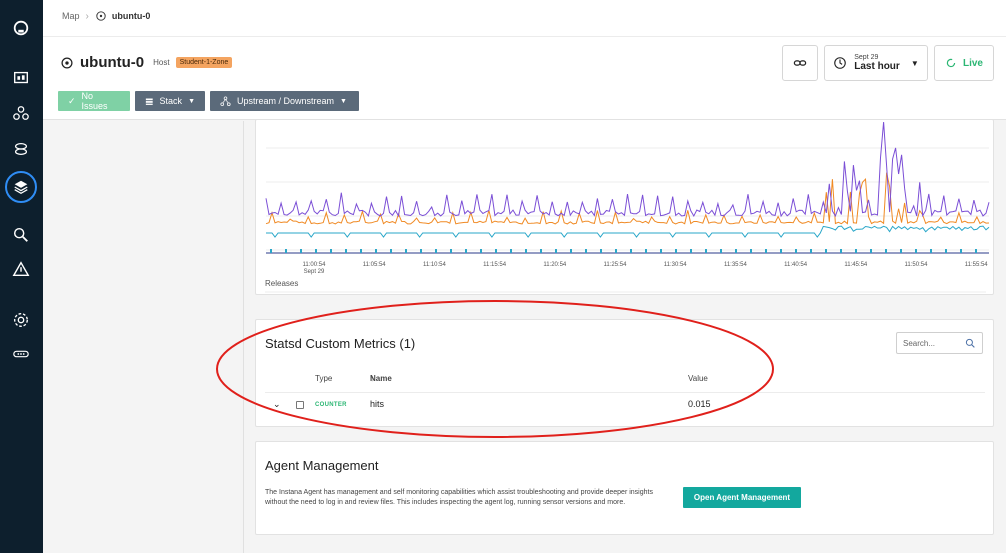 The height and width of the screenshot is (553, 1006). Describe the element at coordinates (21, 235) in the screenshot. I see `analytics-search-icon` at that location.